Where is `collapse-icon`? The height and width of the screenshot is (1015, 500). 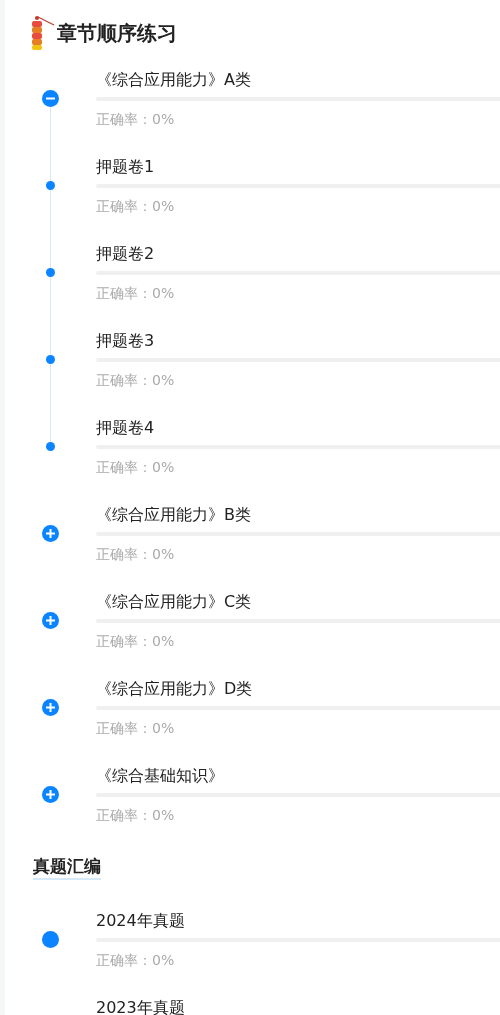
collapse-icon is located at coordinates (50, 98).